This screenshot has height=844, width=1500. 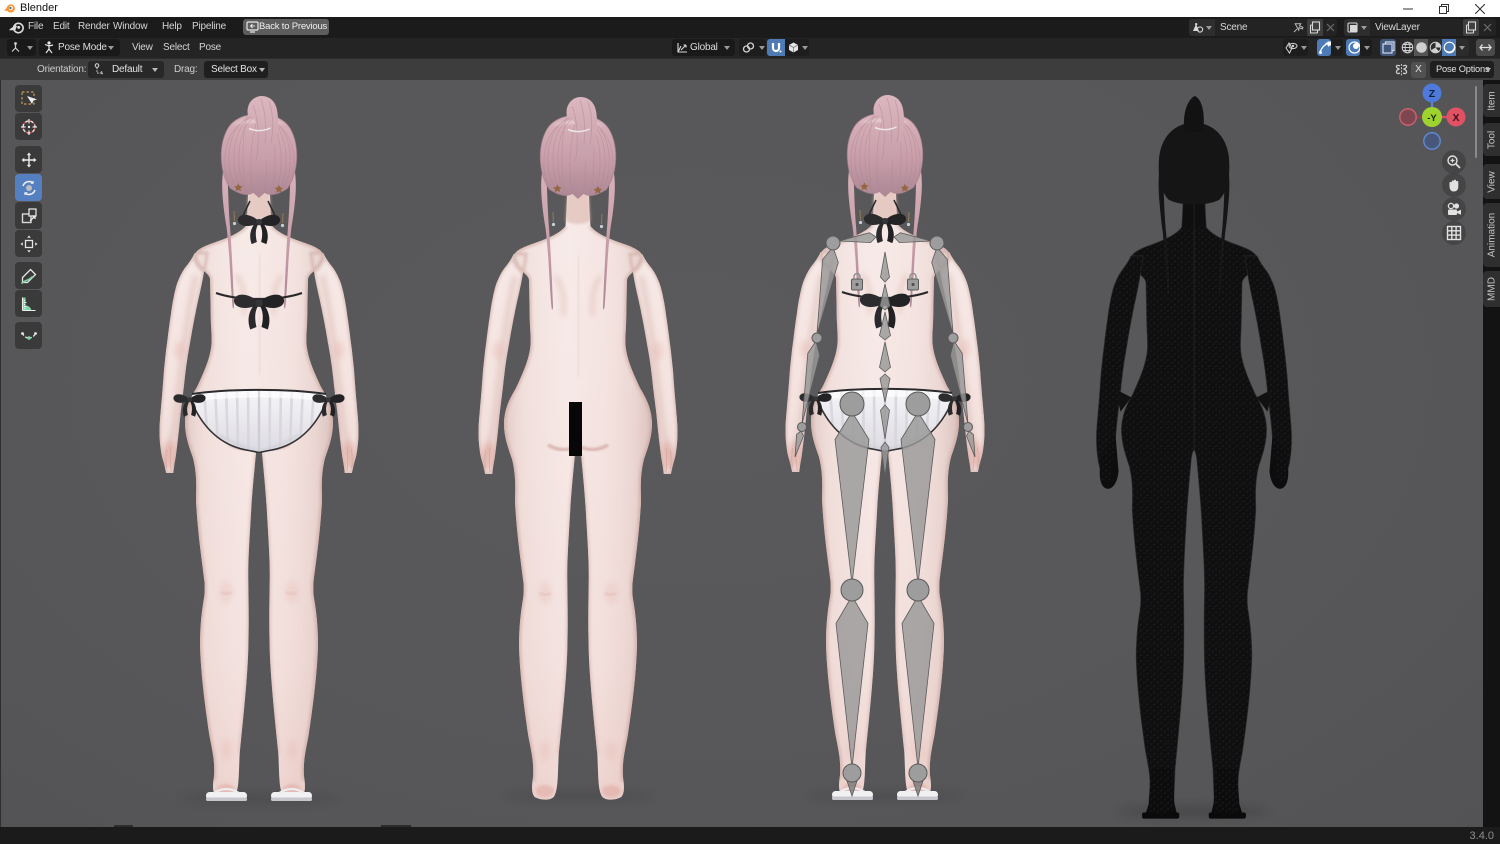 What do you see at coordinates (1432, 94) in the screenshot?
I see `svg-text: Z` at bounding box center [1432, 94].